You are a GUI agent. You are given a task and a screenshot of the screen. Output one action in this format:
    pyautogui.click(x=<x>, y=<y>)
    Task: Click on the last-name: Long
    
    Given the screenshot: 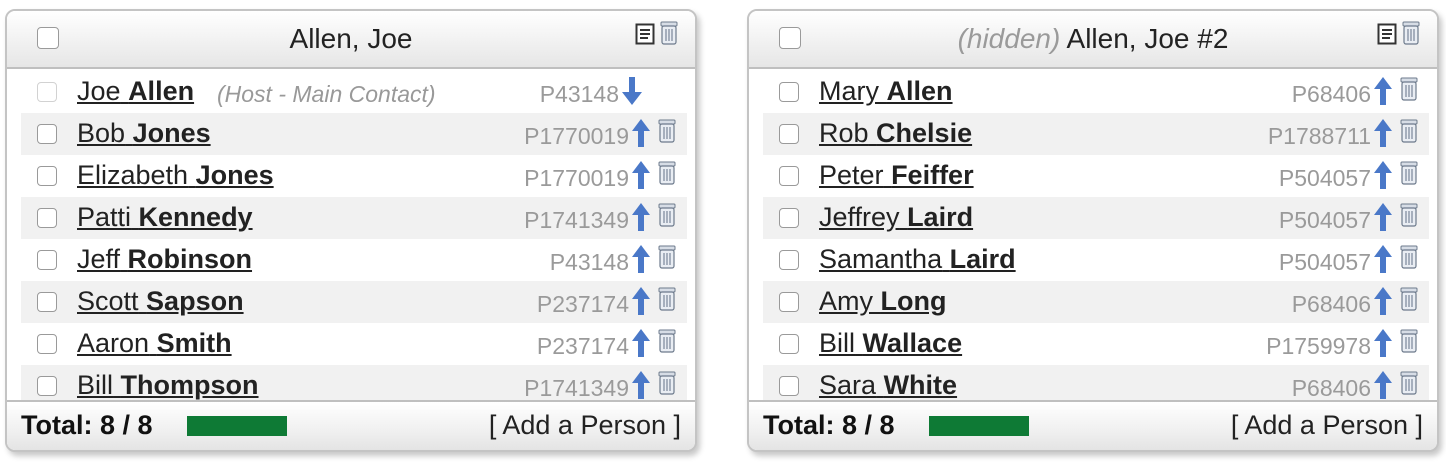 What is the action you would take?
    pyautogui.click(x=913, y=301)
    